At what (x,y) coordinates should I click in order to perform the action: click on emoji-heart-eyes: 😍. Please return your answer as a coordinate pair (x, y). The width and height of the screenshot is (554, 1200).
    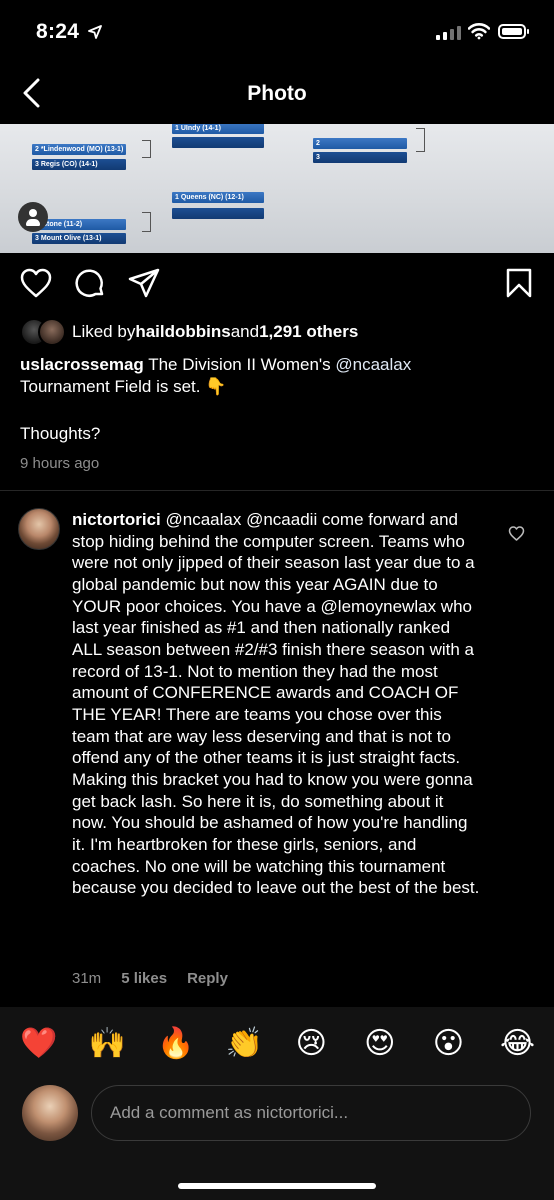
    Looking at the image, I should click on (380, 1044).